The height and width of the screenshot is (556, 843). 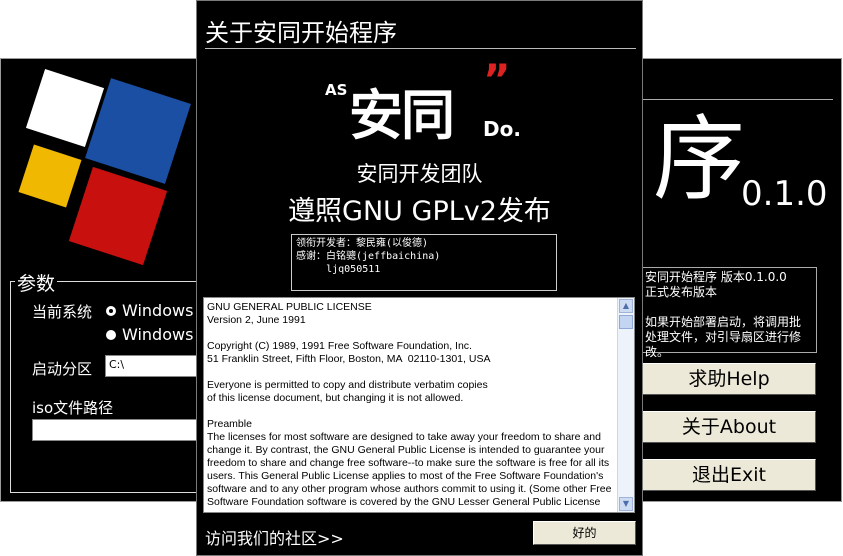 What do you see at coordinates (729, 307) in the screenshot?
I see `info-line` at bounding box center [729, 307].